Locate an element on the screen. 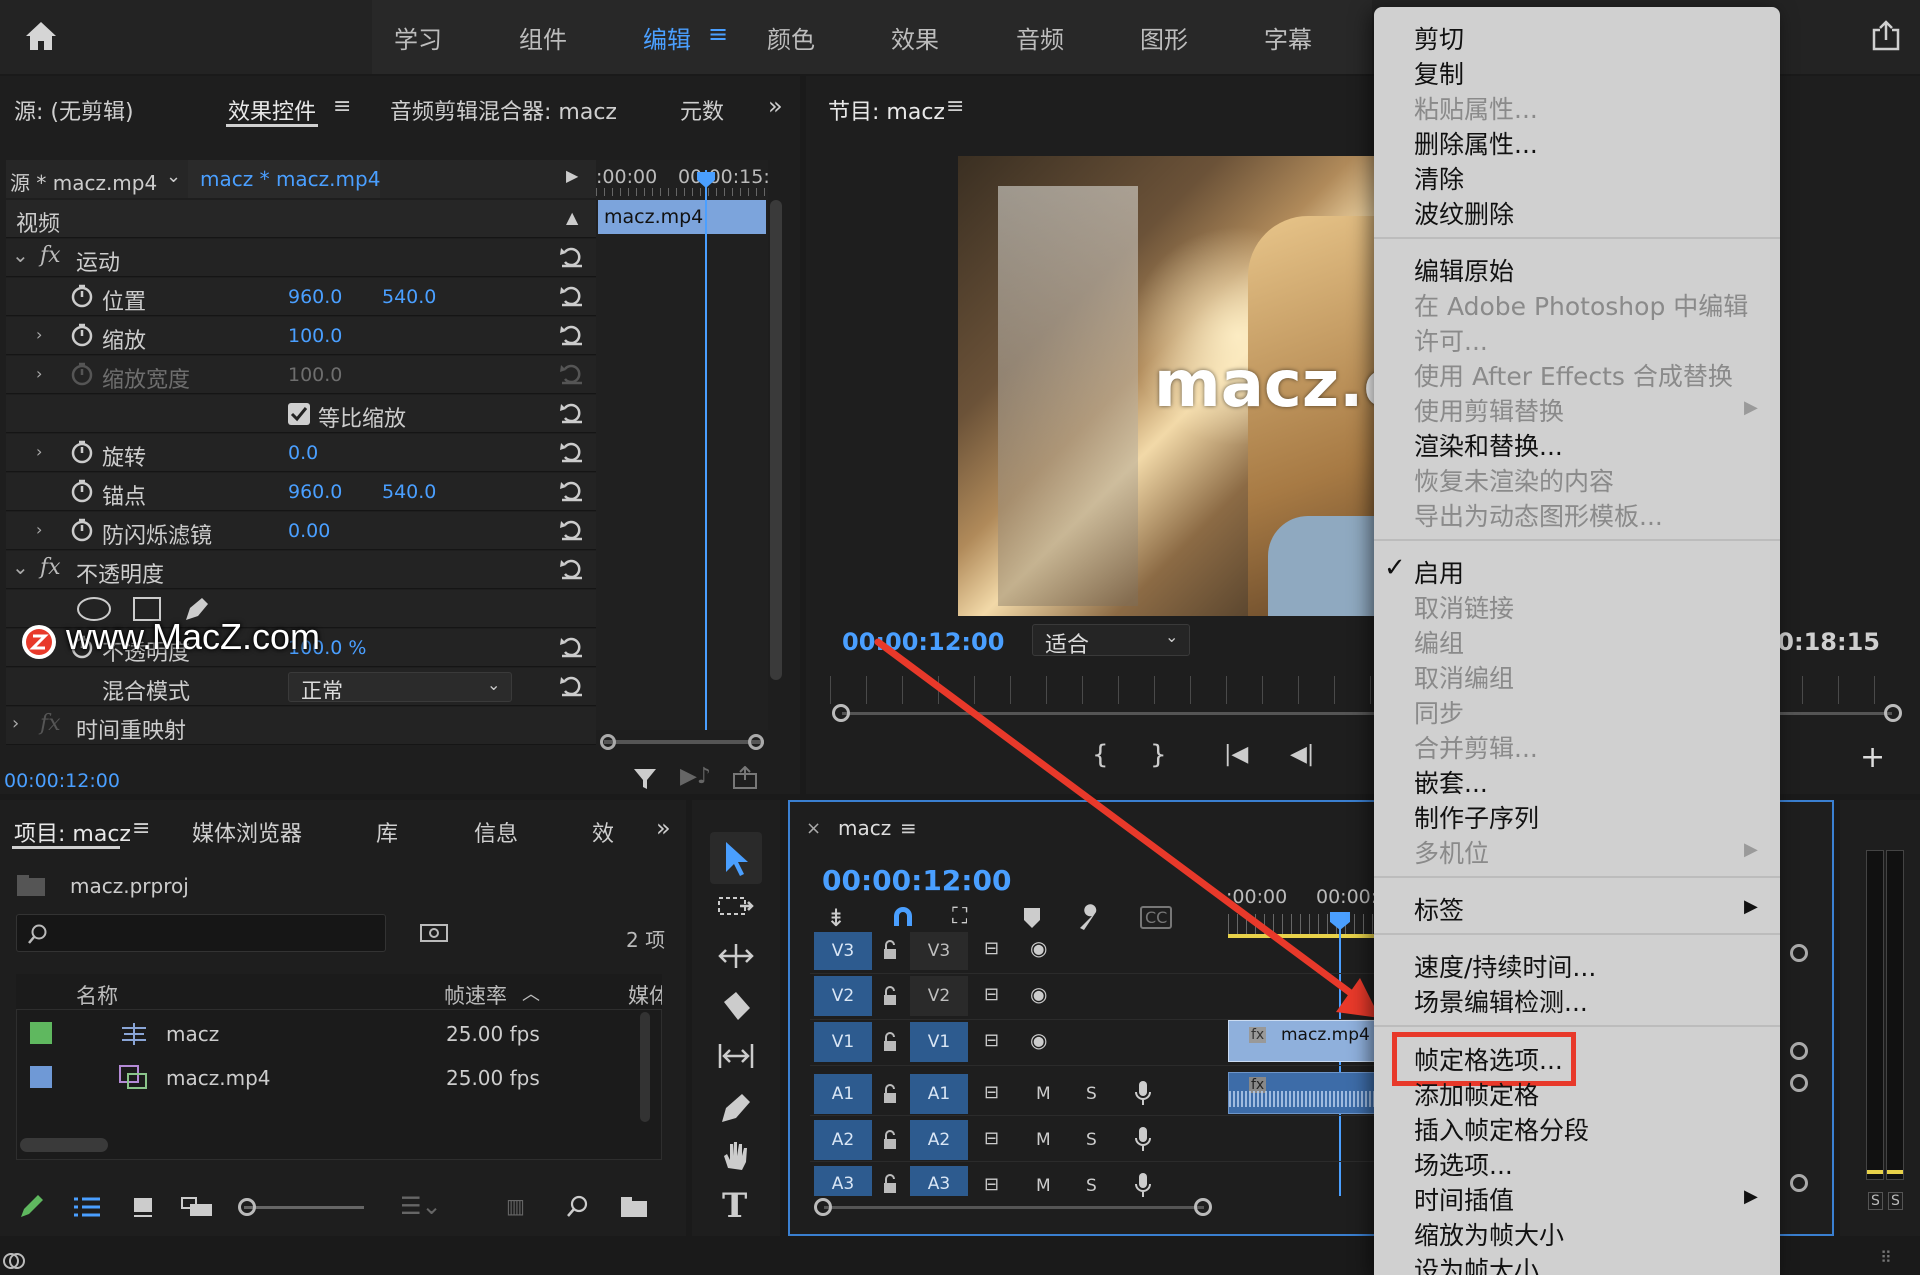 This screenshot has height=1275, width=1920. track-select-tool-icon is located at coordinates (736, 908).